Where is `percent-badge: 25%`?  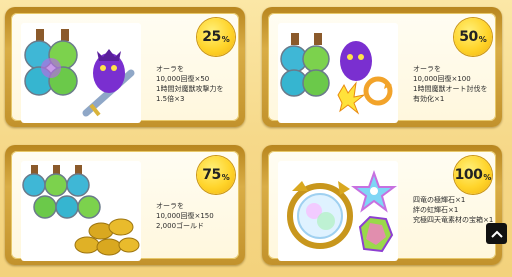 percent-badge: 25% is located at coordinates (216, 37).